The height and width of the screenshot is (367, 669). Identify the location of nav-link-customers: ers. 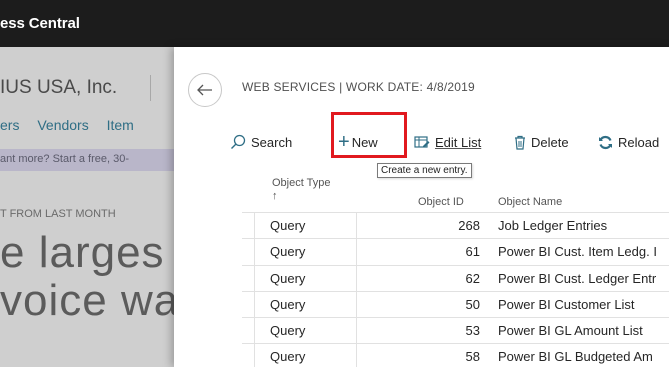
(9, 125).